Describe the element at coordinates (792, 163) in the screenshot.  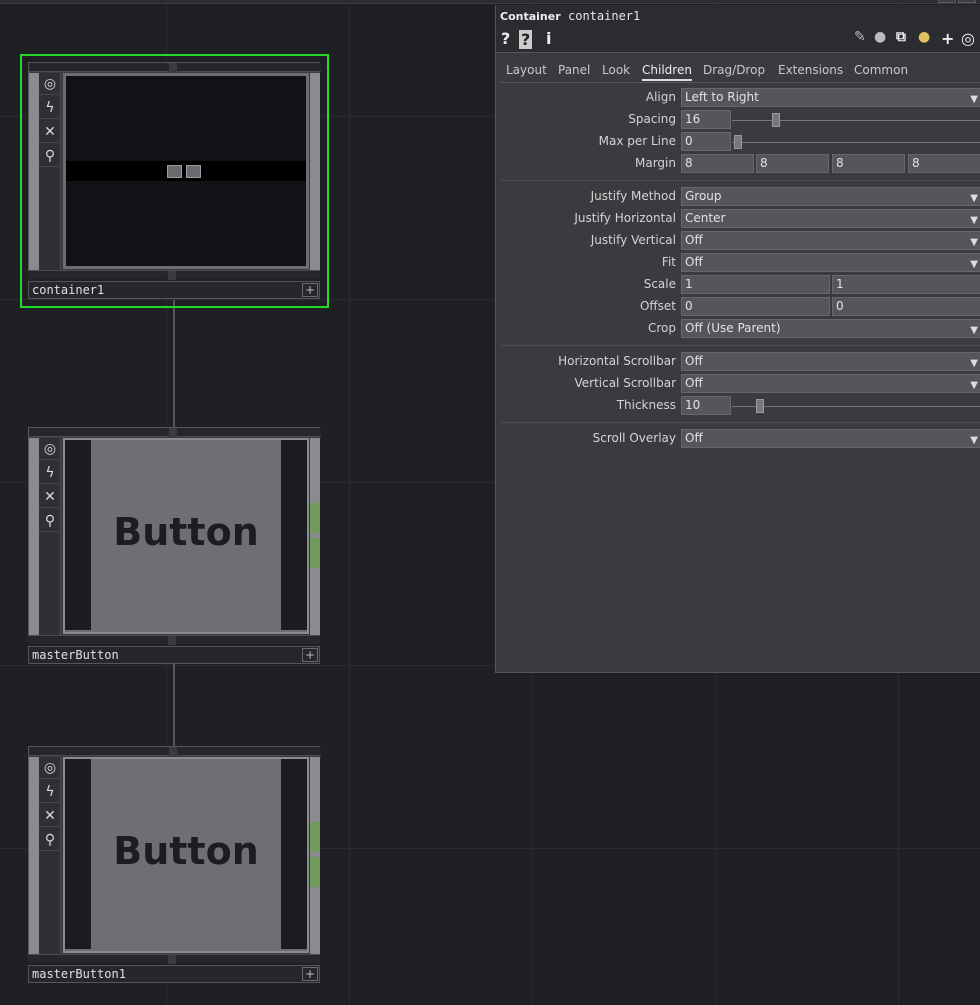
I see `margin-right-field: 8` at that location.